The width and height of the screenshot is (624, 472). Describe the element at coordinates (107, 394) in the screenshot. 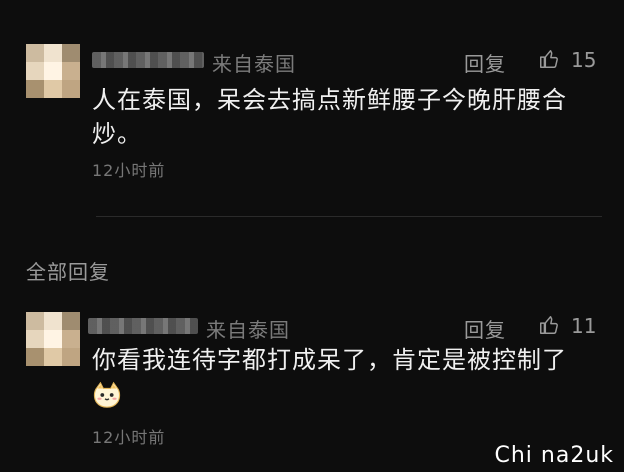

I see `cat-face-emoji-icon` at that location.